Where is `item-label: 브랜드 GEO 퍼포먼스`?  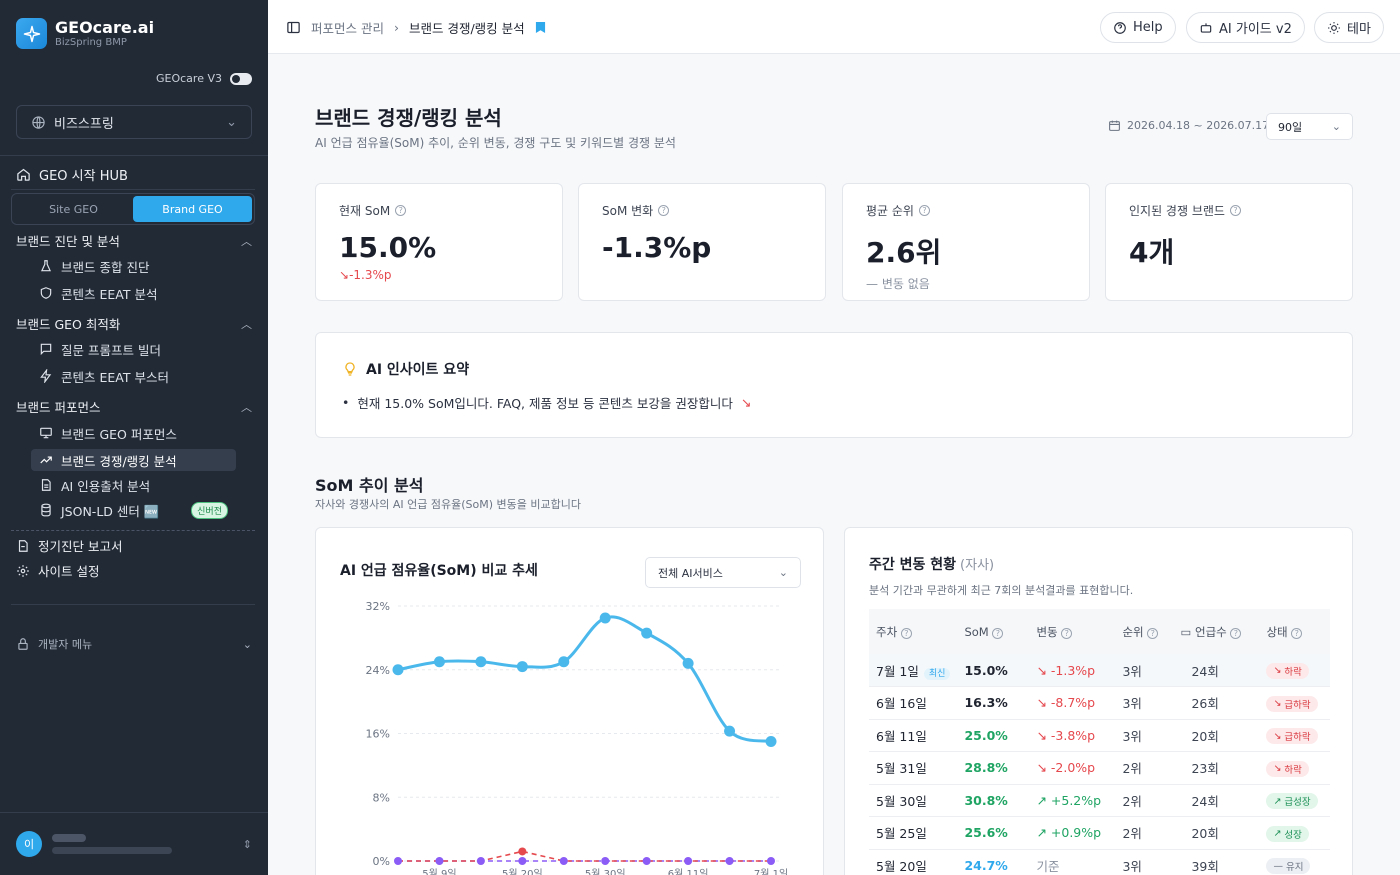 item-label: 브랜드 GEO 퍼포먼스 is located at coordinates (119, 434).